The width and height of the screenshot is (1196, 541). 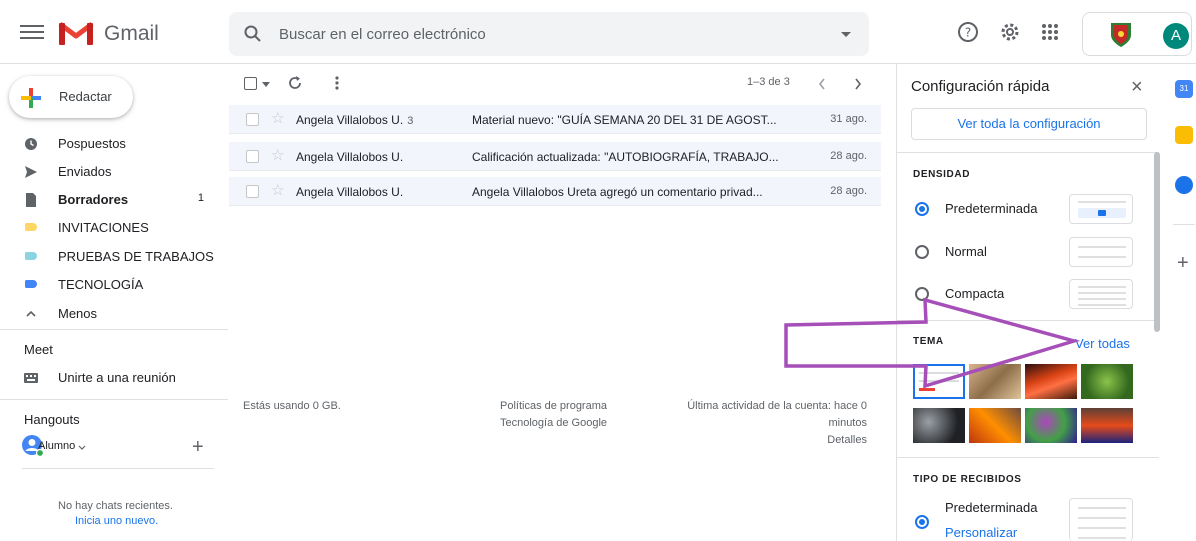 I want to click on account-avatar: A, so click(x=1176, y=36).